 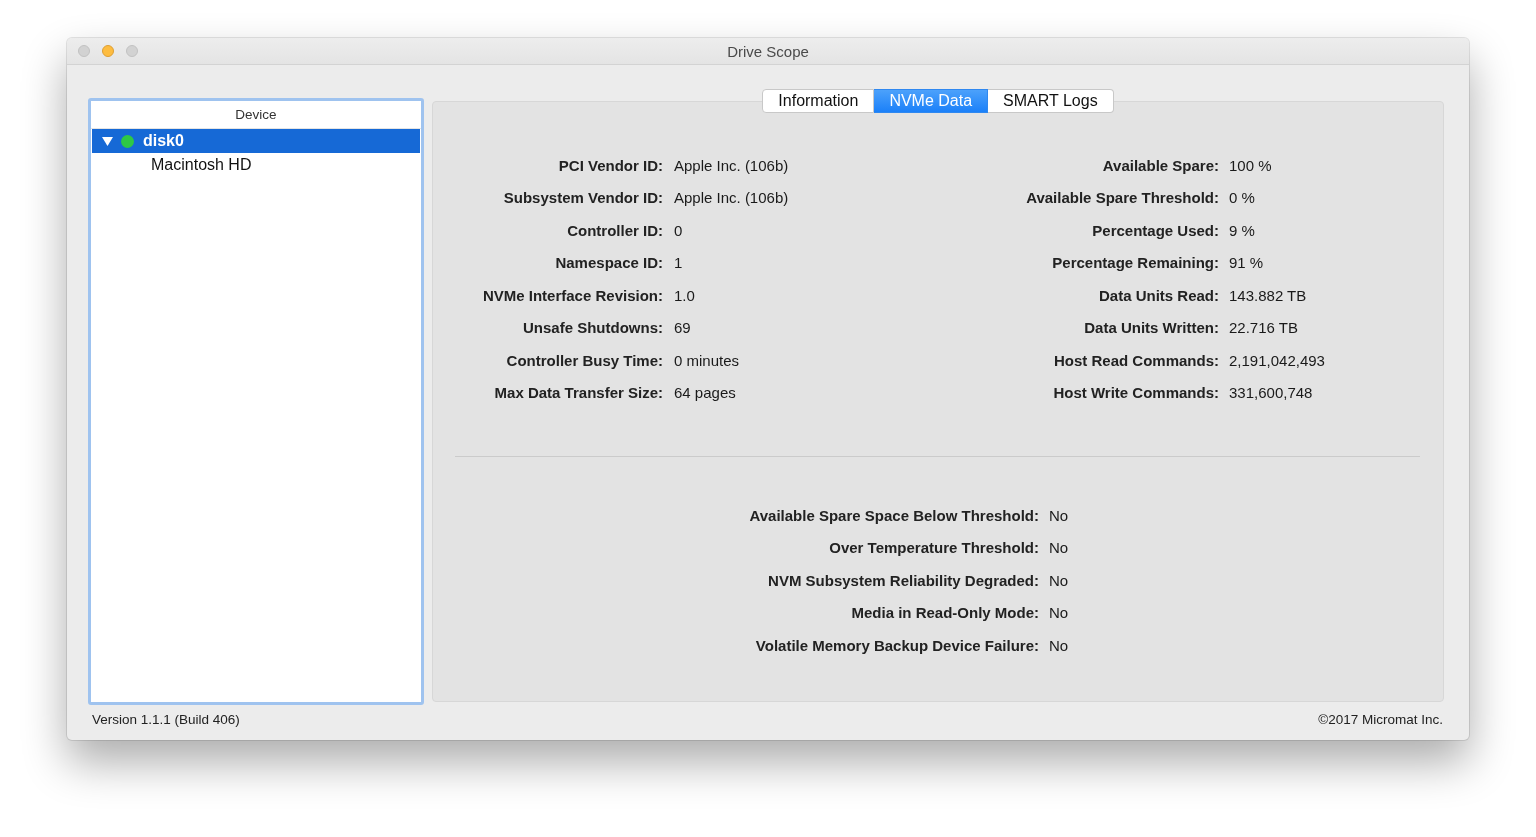 I want to click on field-label: Host Write Commands:, so click(x=1136, y=393).